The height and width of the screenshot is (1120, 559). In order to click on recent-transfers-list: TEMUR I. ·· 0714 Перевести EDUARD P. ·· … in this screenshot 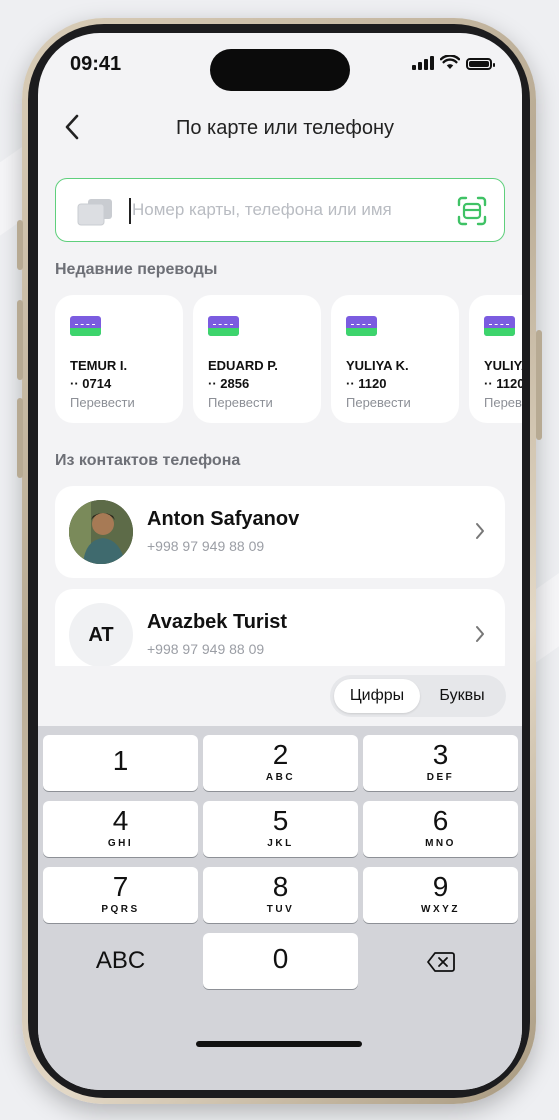, I will do `click(288, 360)`.